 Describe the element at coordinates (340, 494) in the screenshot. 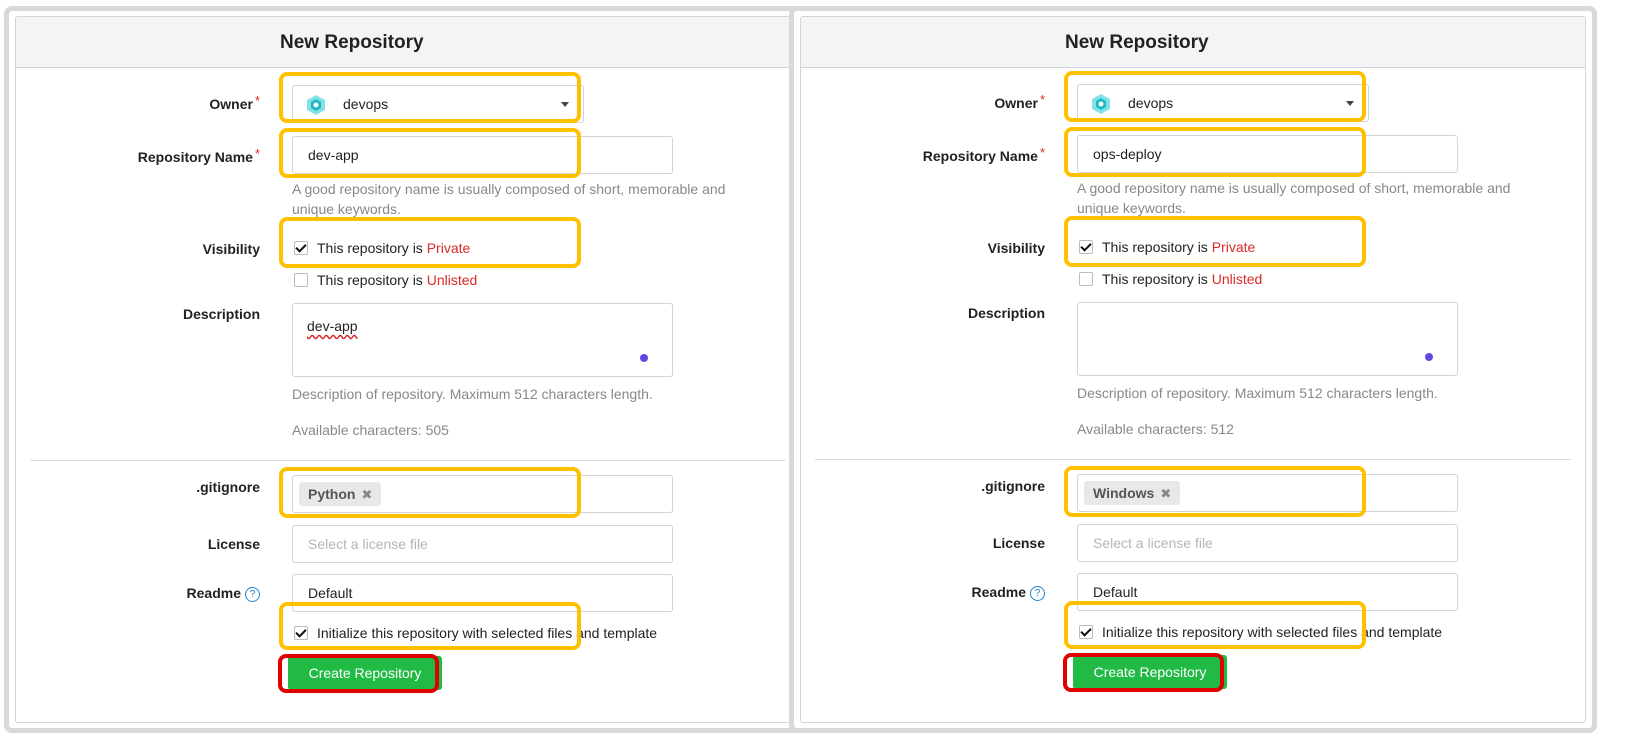

I see `gitignore-tag: Python ✖` at that location.